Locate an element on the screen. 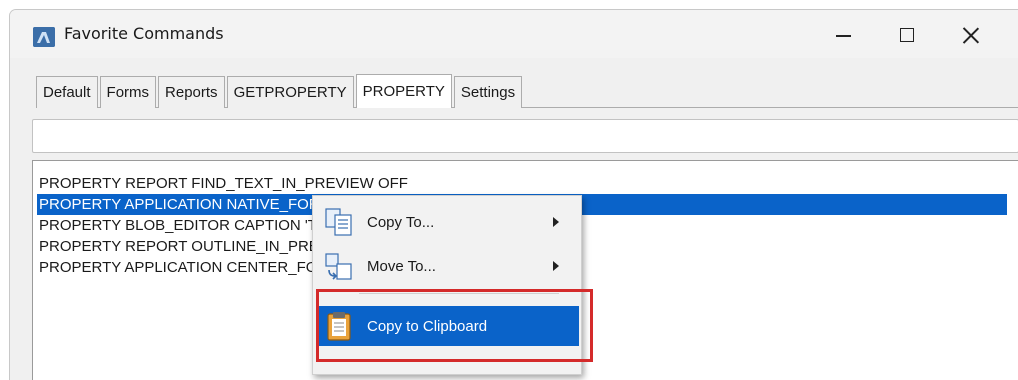 Image resolution: width=1018 pixels, height=380 pixels. app-icon is located at coordinates (44, 37).